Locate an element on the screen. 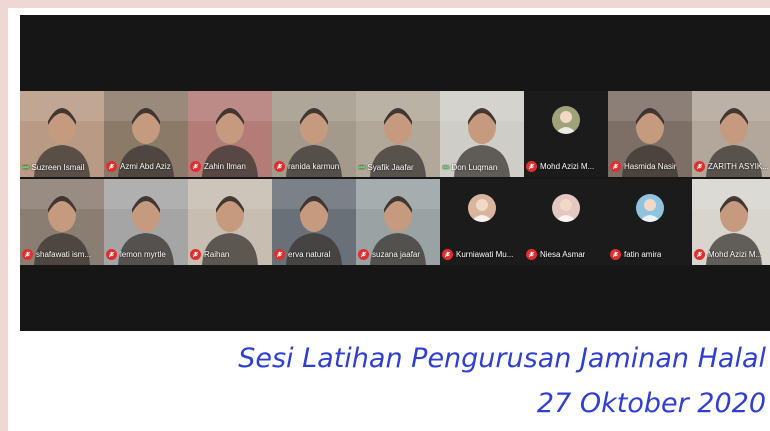 This screenshot has height=431, width=770. participant-label: ••• Suzreen Ismail is located at coordinates (62, 167).